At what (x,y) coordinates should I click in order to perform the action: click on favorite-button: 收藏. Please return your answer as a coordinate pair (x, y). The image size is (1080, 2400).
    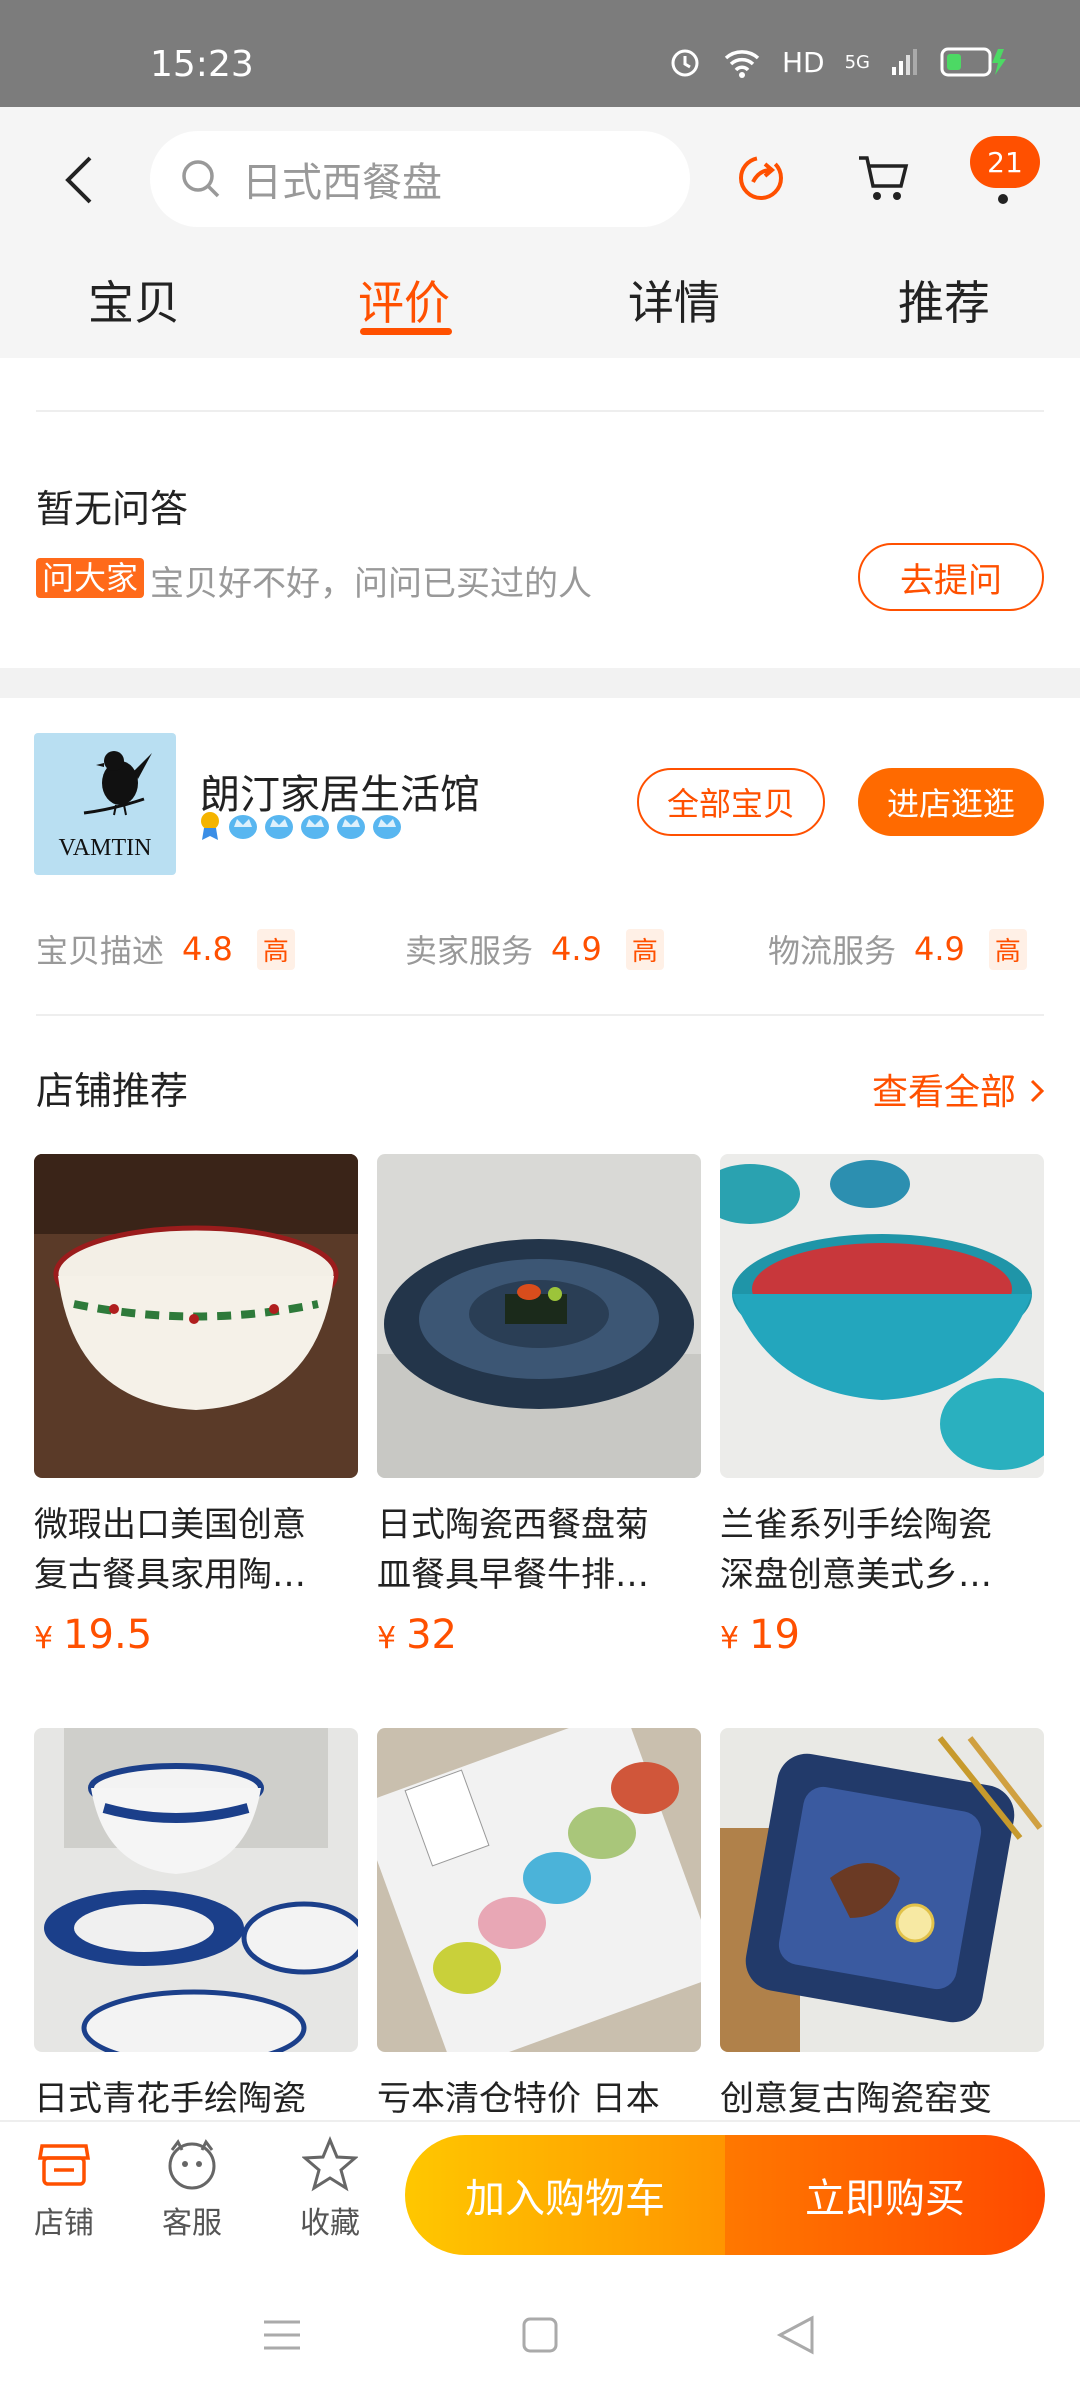
    Looking at the image, I should click on (330, 2189).